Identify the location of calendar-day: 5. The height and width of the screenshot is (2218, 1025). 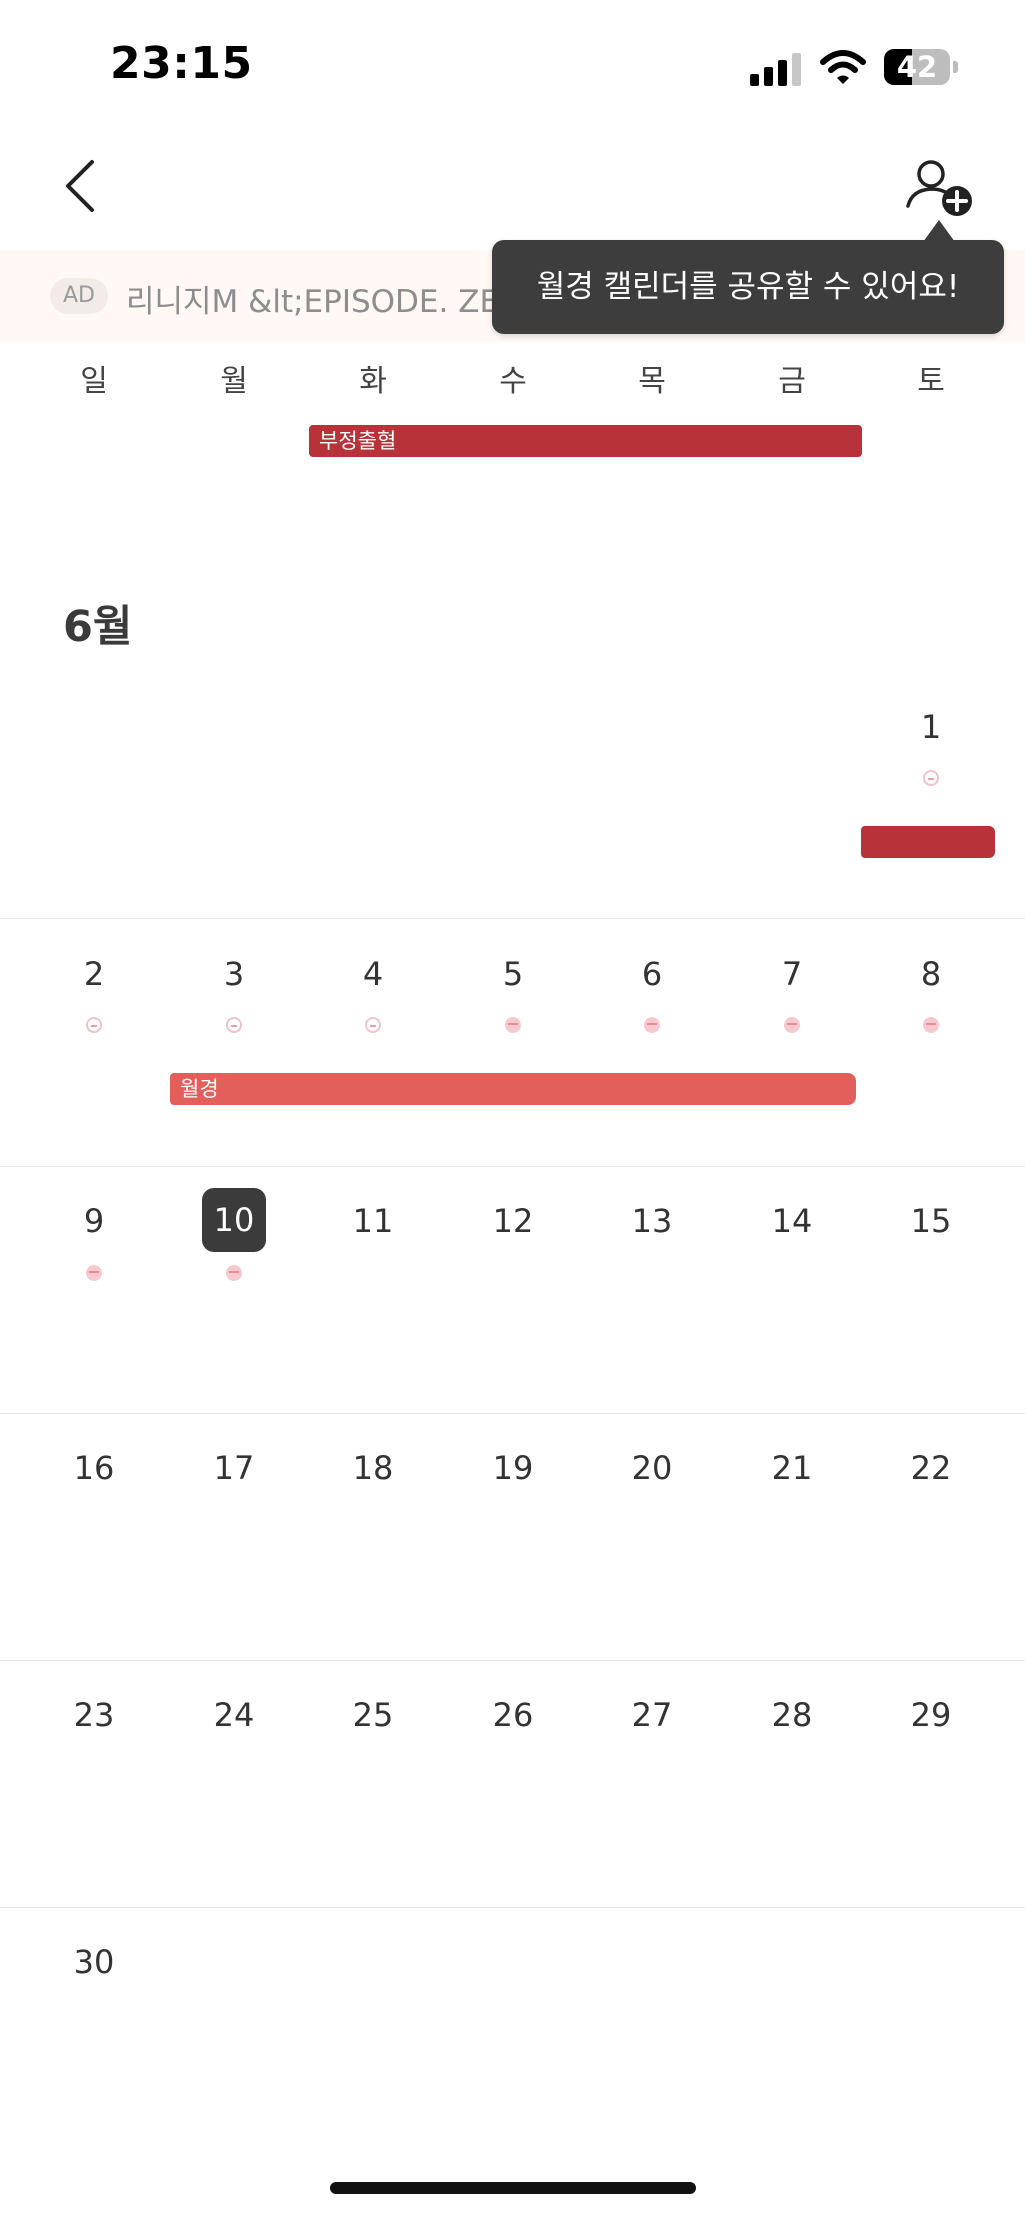
(513, 974).